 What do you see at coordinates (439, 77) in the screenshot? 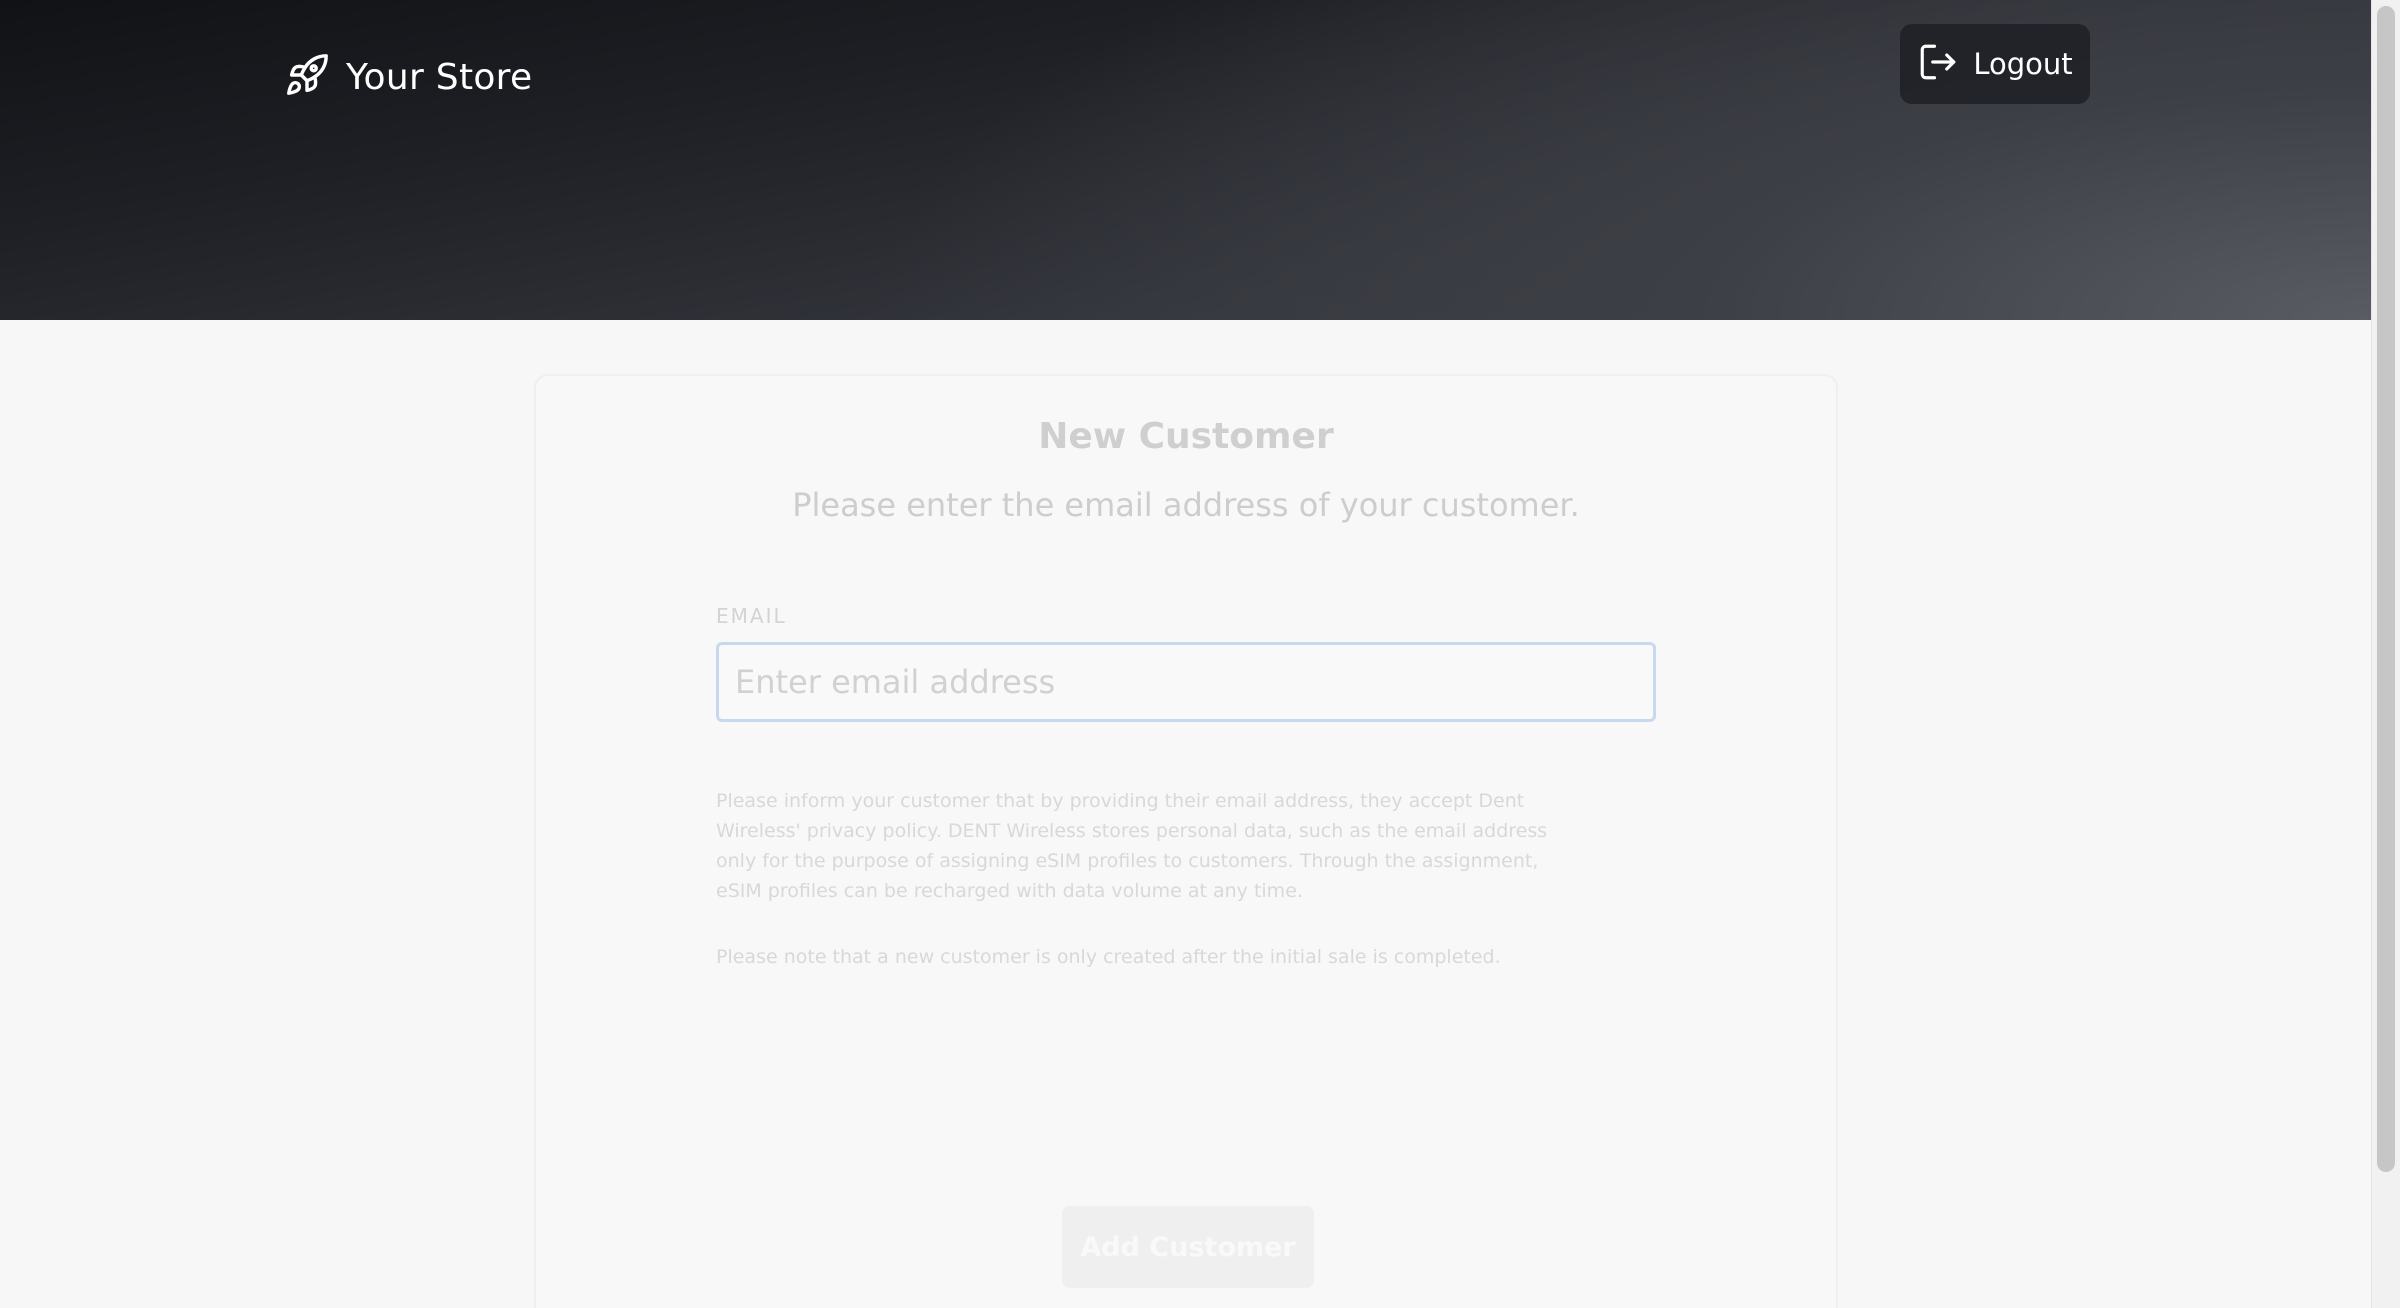
I see `store-name: Your Store` at bounding box center [439, 77].